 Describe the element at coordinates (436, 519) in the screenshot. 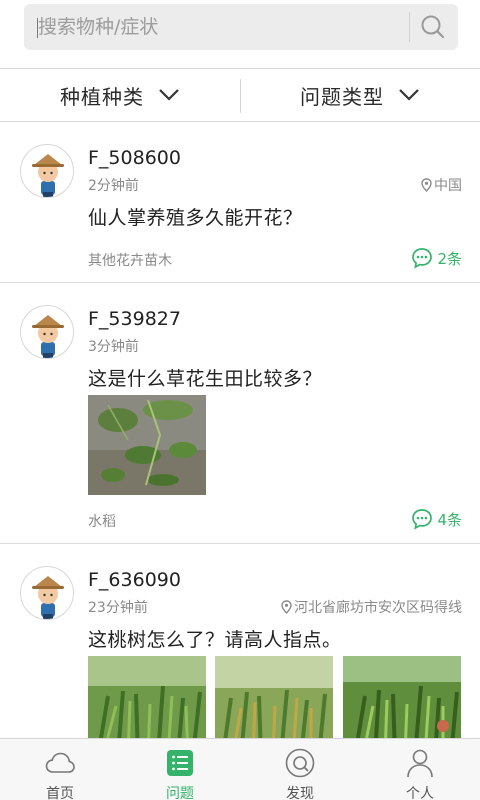

I see `comment-count: 4条` at that location.